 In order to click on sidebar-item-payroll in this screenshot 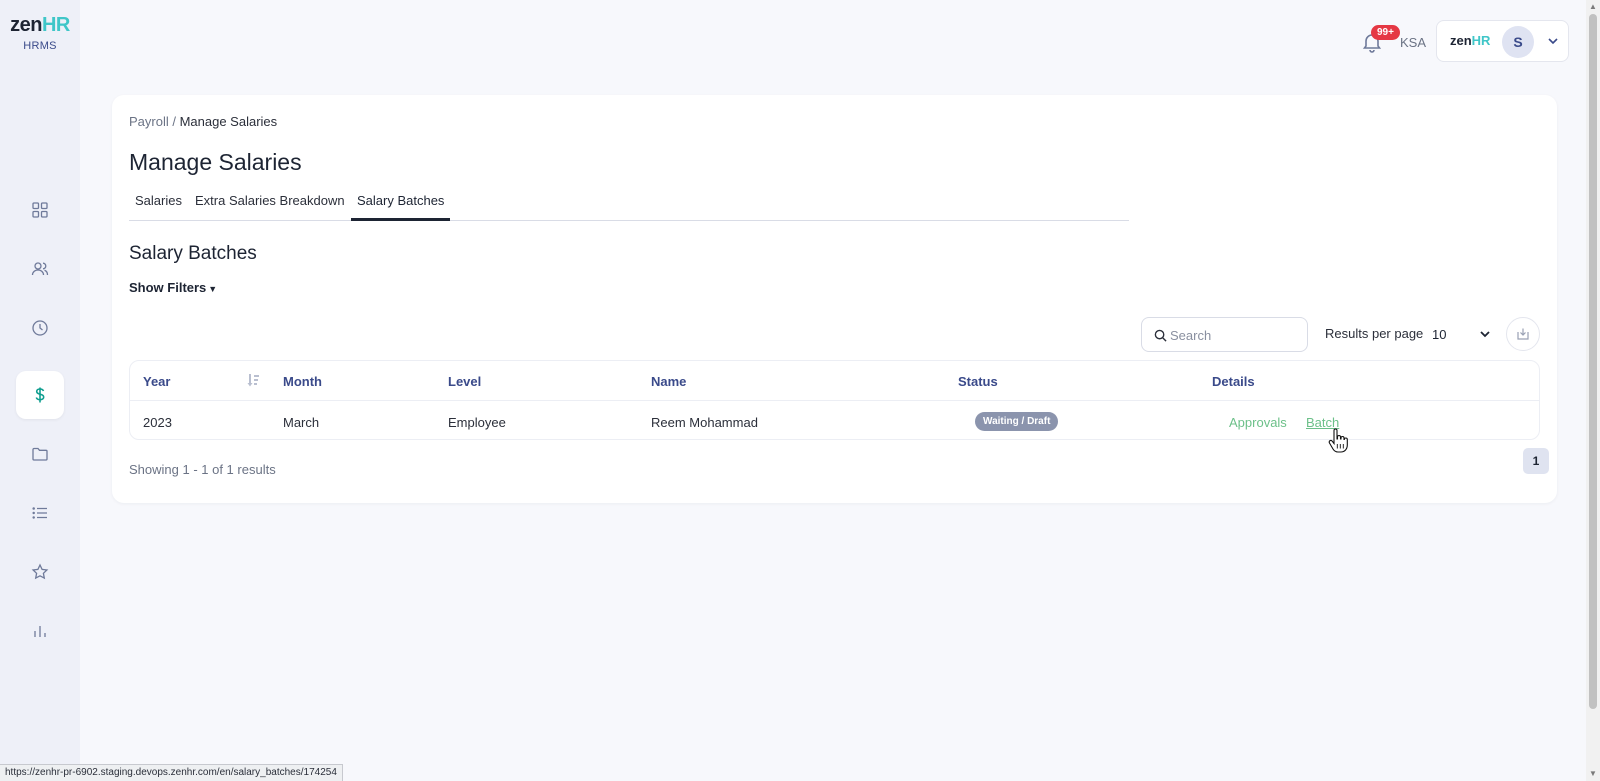, I will do `click(40, 395)`.